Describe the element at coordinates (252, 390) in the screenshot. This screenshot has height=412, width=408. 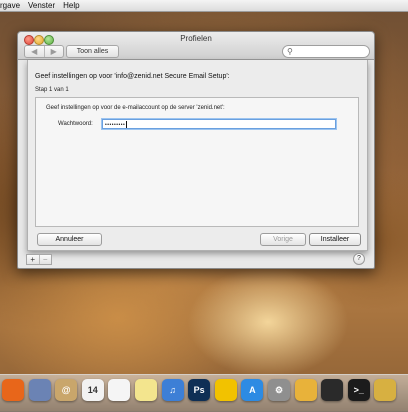
I see `app-store-icon: A` at that location.